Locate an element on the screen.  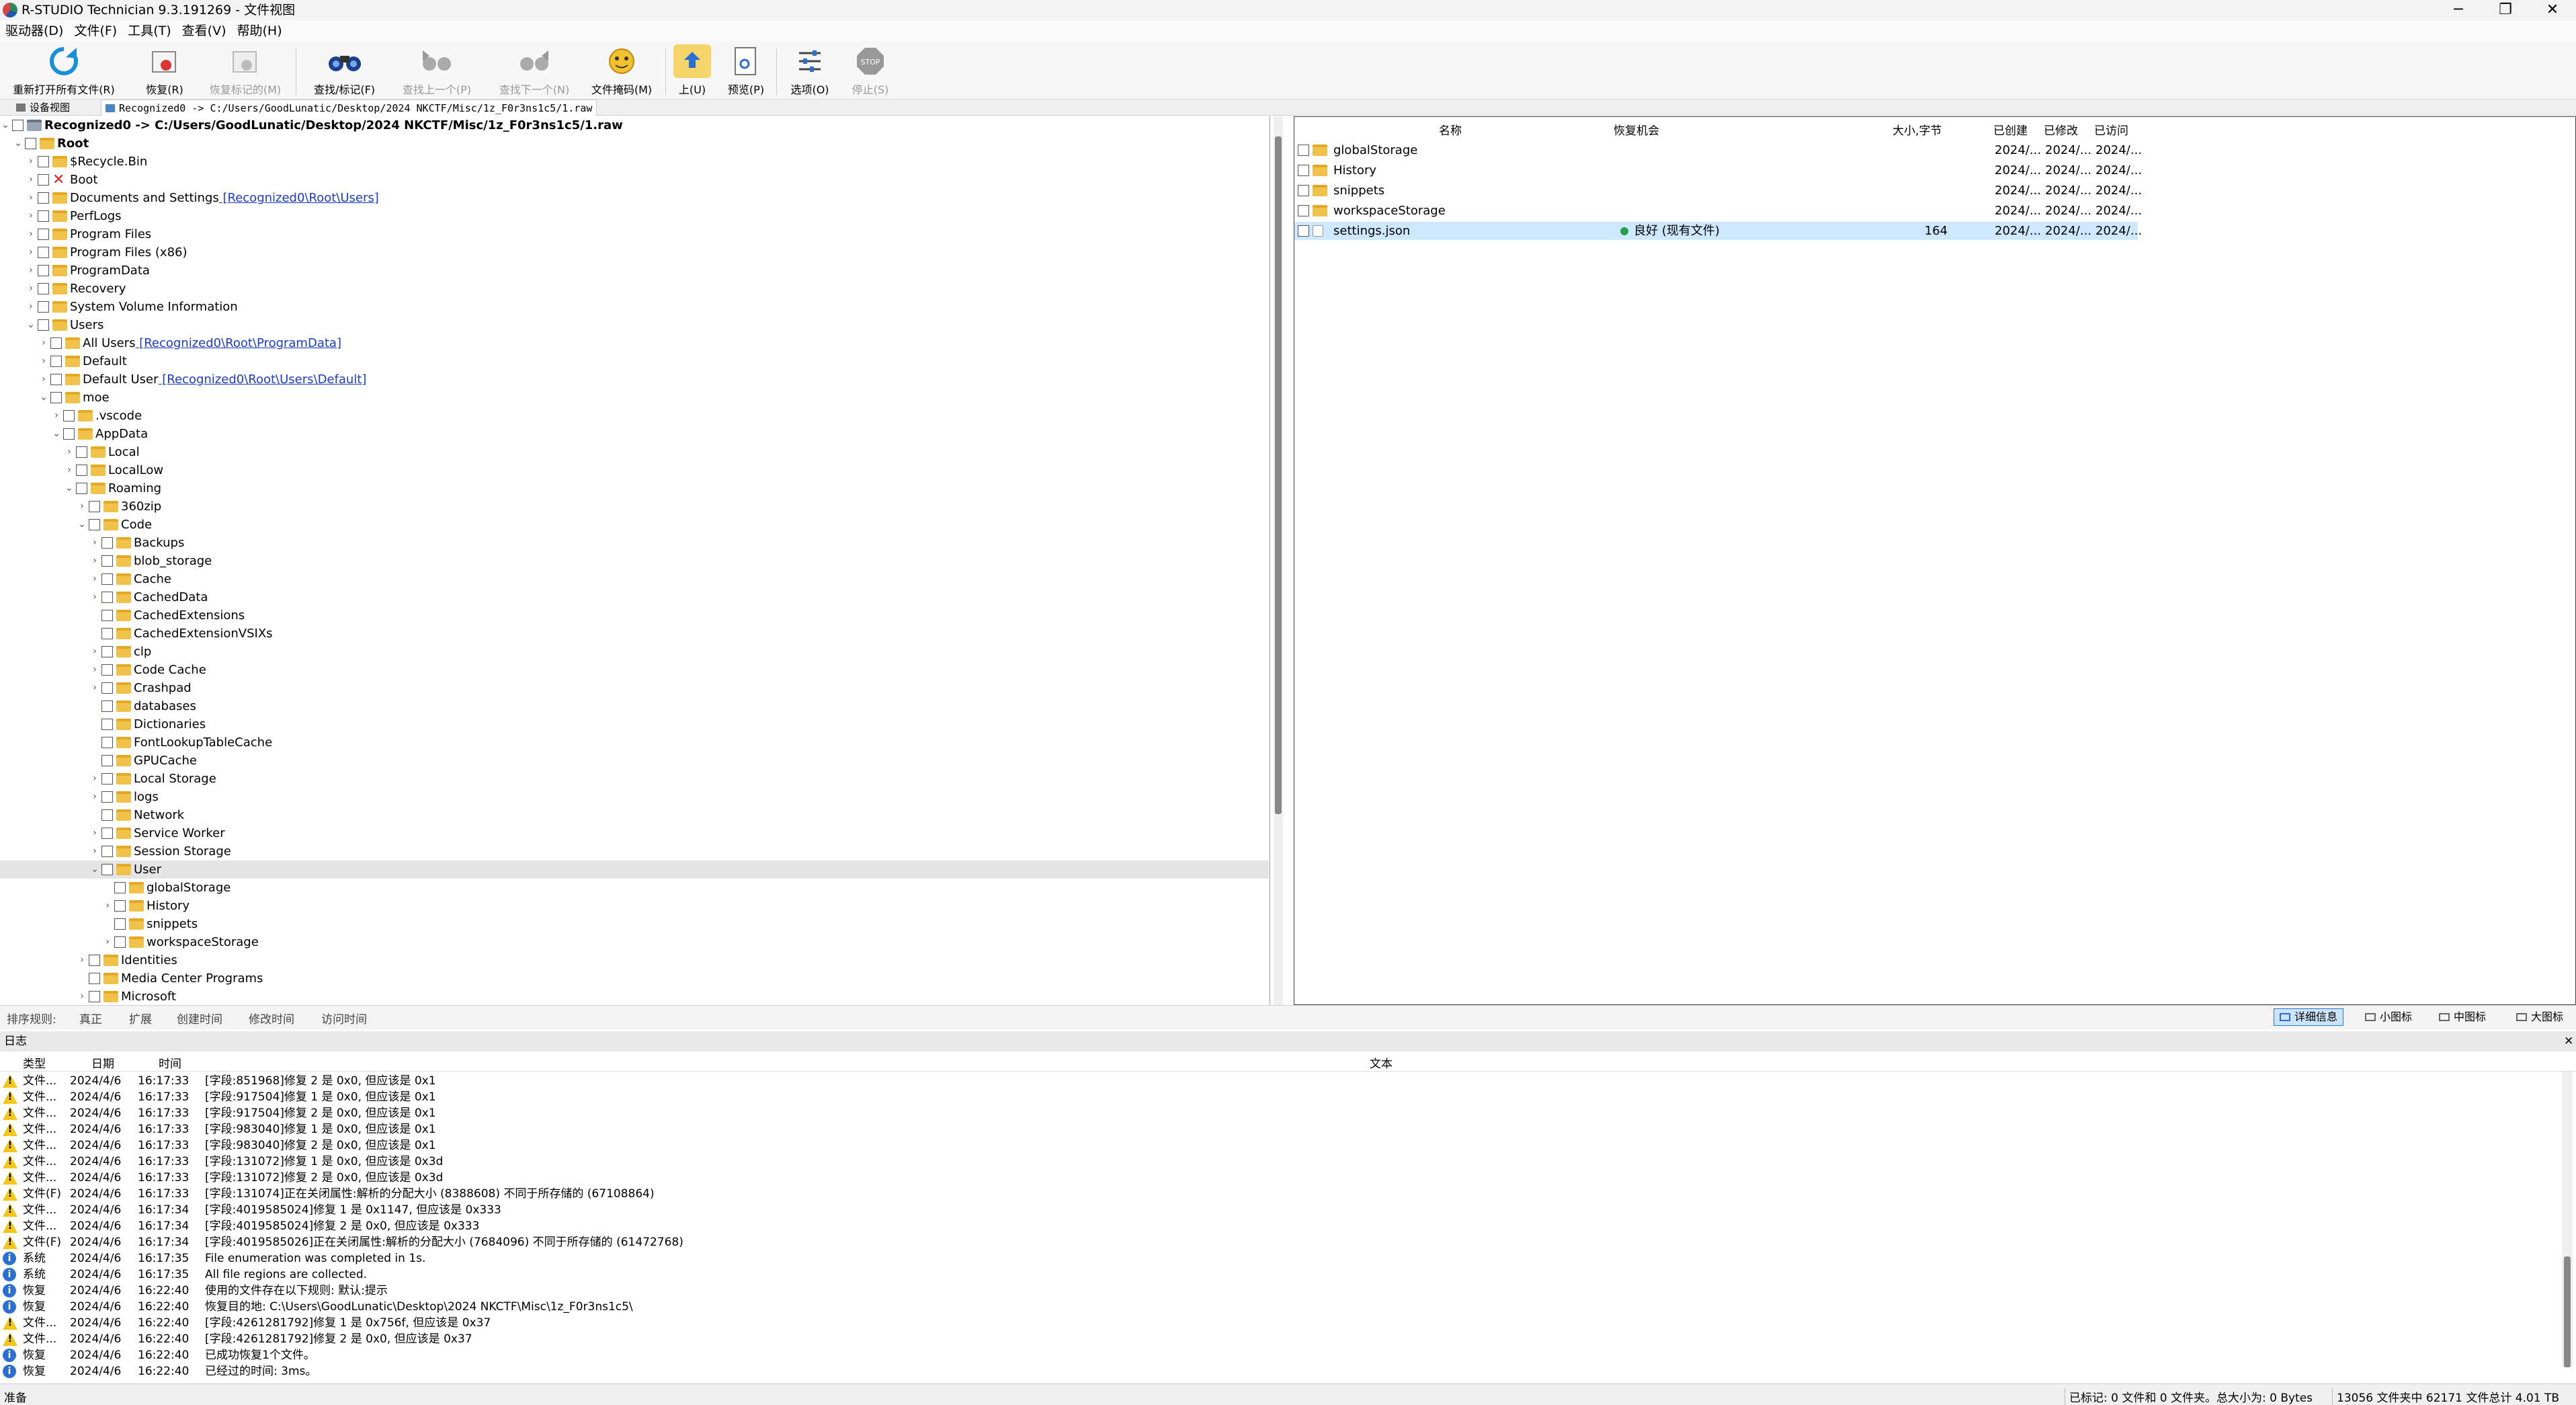
tree-item: › System Volume Information is located at coordinates (634, 307).